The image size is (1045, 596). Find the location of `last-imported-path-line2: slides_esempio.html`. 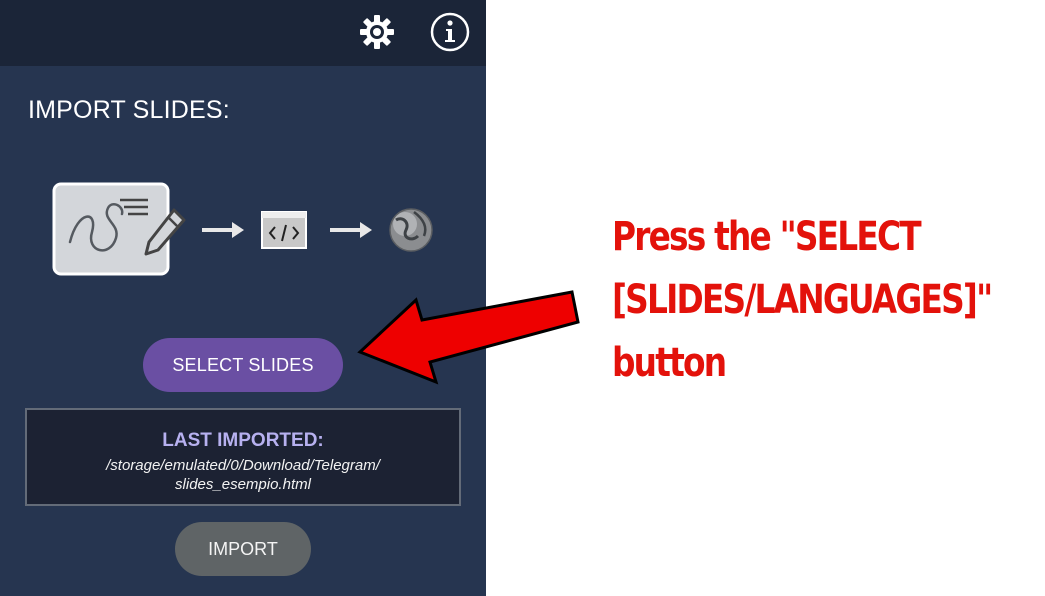

last-imported-path-line2: slides_esempio.html is located at coordinates (243, 484).